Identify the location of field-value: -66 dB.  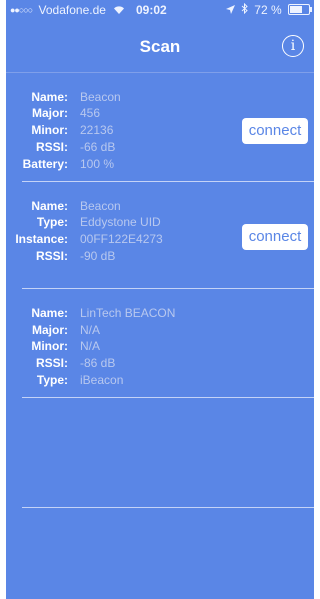
(98, 147).